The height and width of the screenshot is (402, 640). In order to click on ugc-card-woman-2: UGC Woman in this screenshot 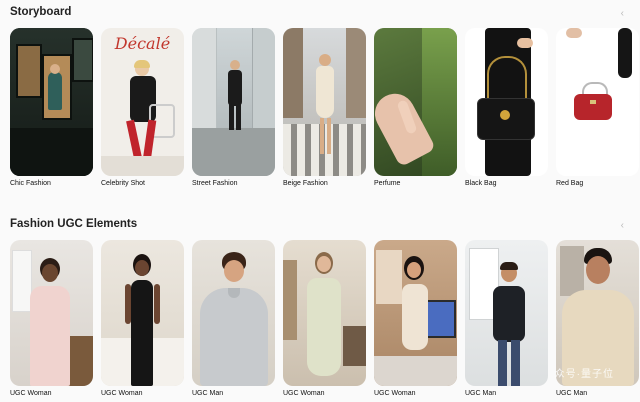, I will do `click(142, 318)`.